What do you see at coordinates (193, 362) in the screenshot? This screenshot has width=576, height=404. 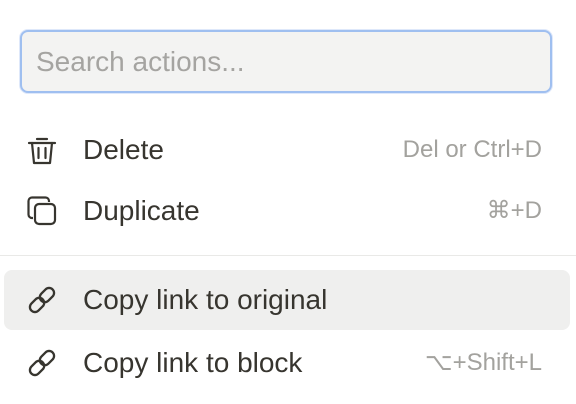 I see `menu-item-label: Copy link to block` at bounding box center [193, 362].